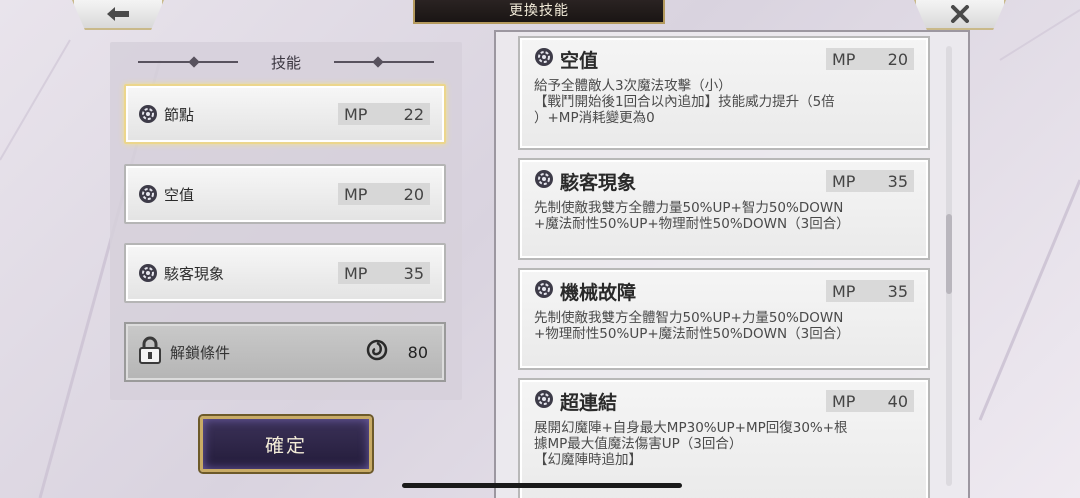 Image resolution: width=1080 pixels, height=498 pixels. I want to click on header-ornament-right, so click(384, 62).